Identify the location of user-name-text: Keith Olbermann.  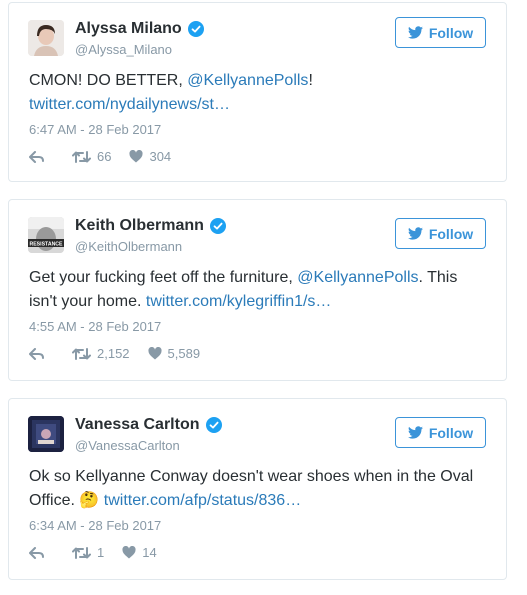
(139, 225).